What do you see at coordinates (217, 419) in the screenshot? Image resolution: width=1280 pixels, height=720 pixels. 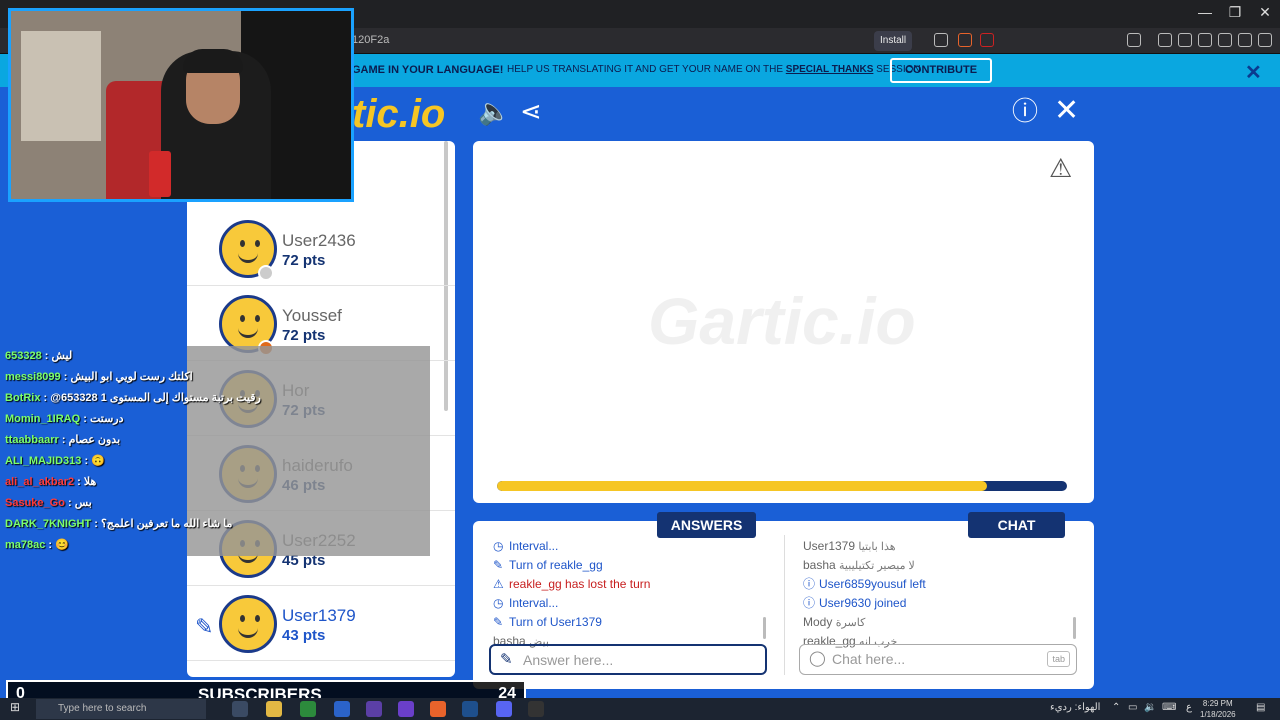 I see `stream-chat-message: Momin_1IRAQ : درستت` at bounding box center [217, 419].